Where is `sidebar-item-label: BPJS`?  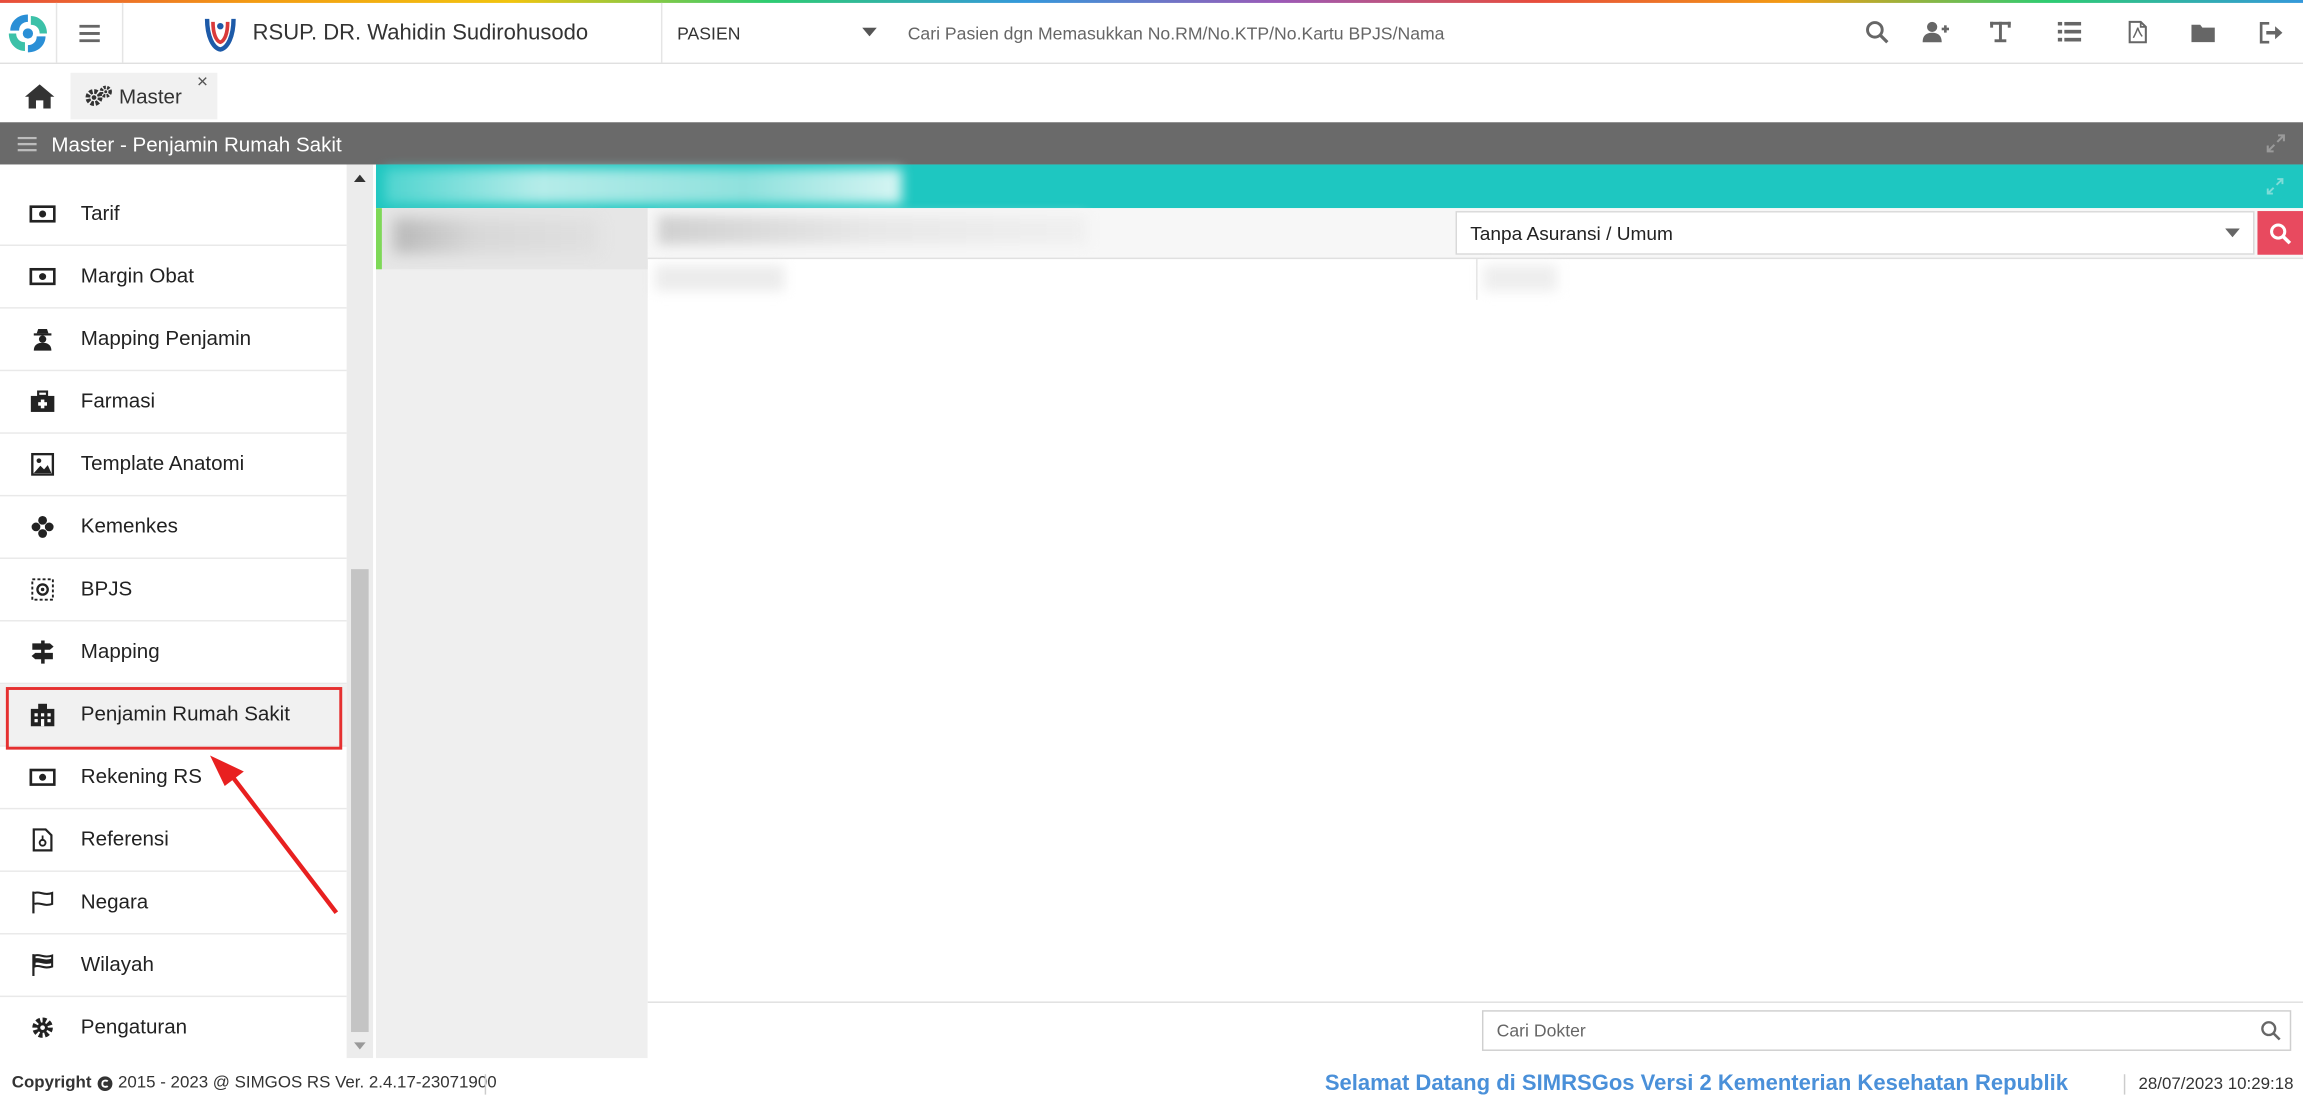
sidebar-item-label: BPJS is located at coordinates (106, 588).